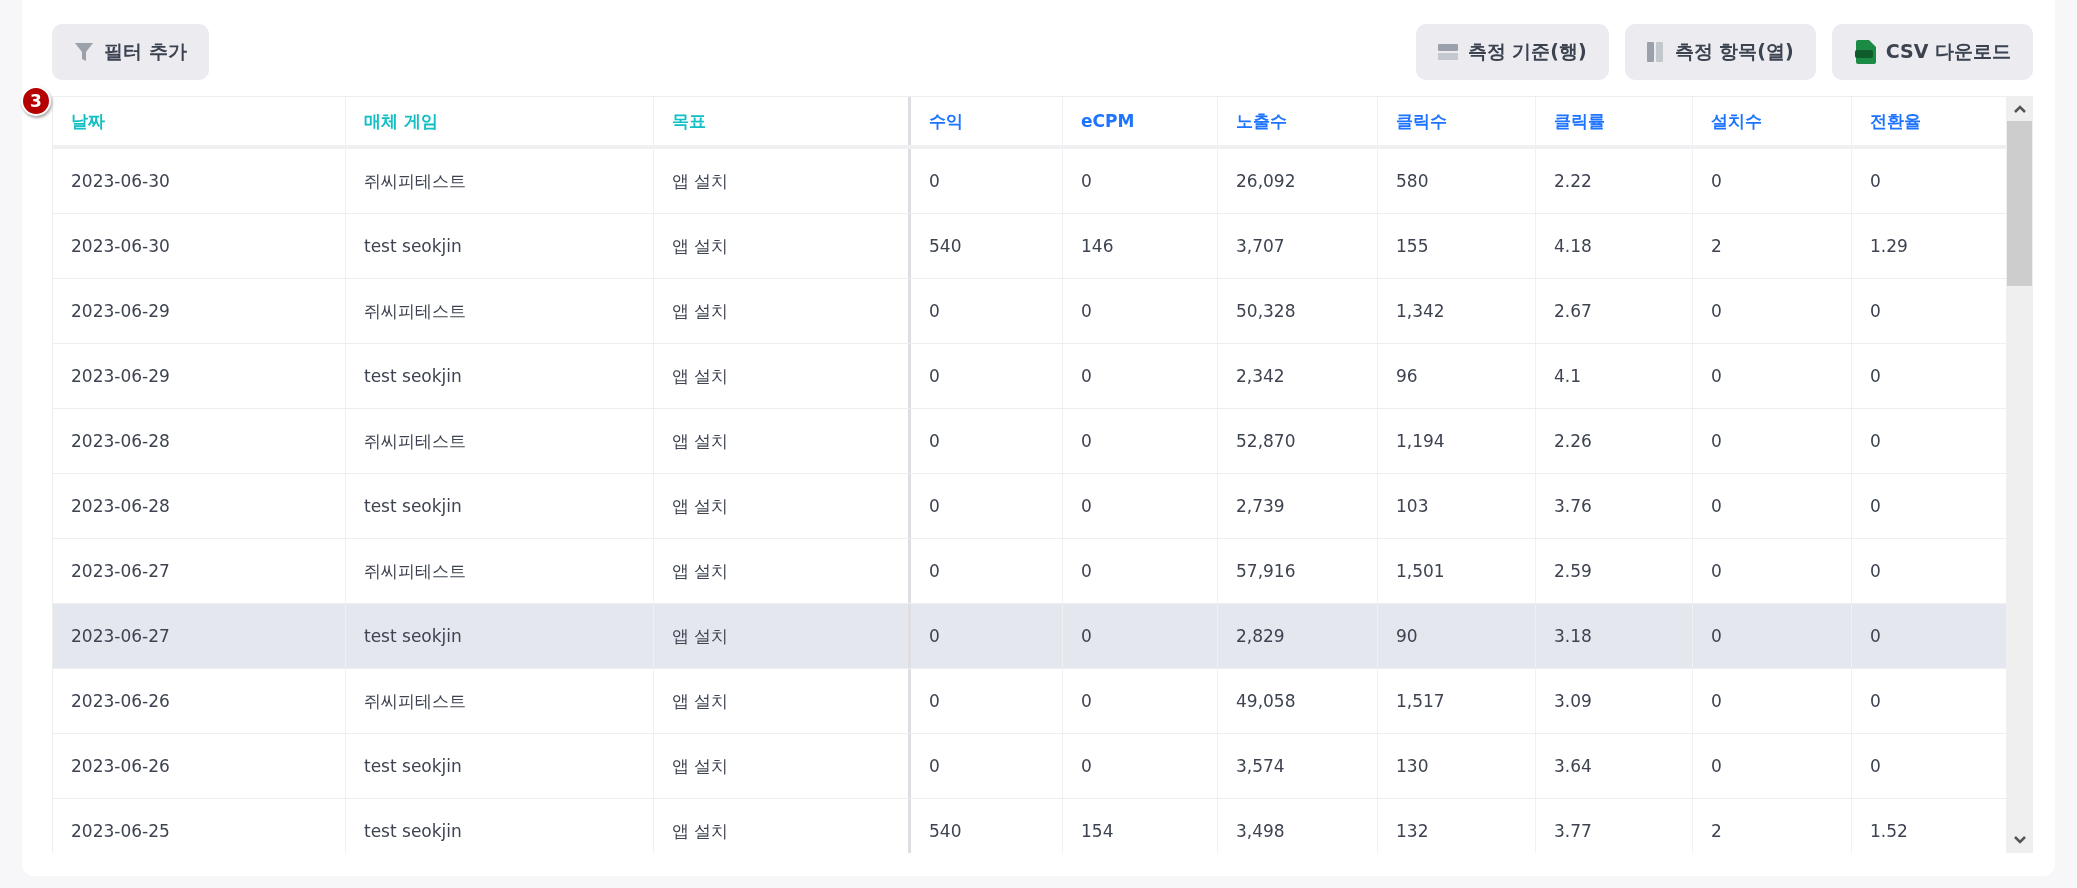 The image size is (2077, 888). I want to click on table-cell: 130, so click(1457, 766).